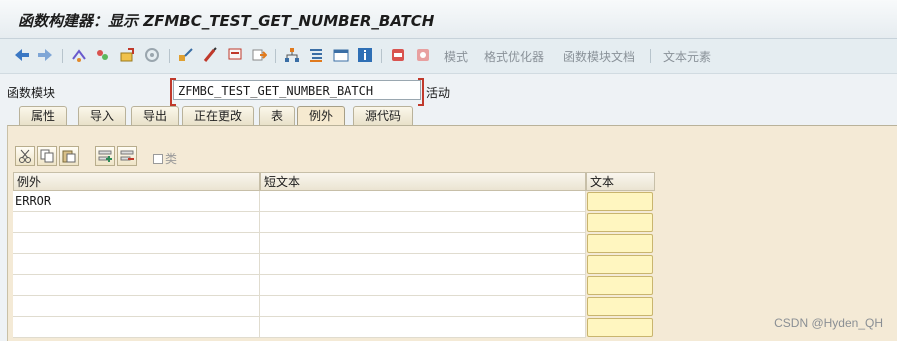  I want to click on fm-documentation-button: 函数模块文档, so click(599, 56).